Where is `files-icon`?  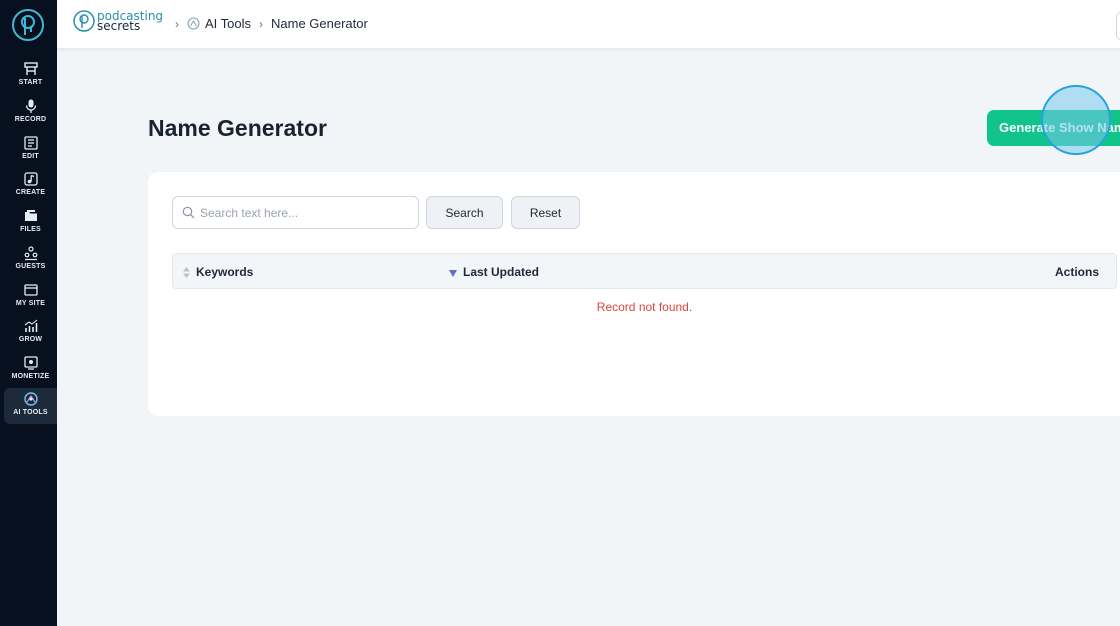 files-icon is located at coordinates (30, 215).